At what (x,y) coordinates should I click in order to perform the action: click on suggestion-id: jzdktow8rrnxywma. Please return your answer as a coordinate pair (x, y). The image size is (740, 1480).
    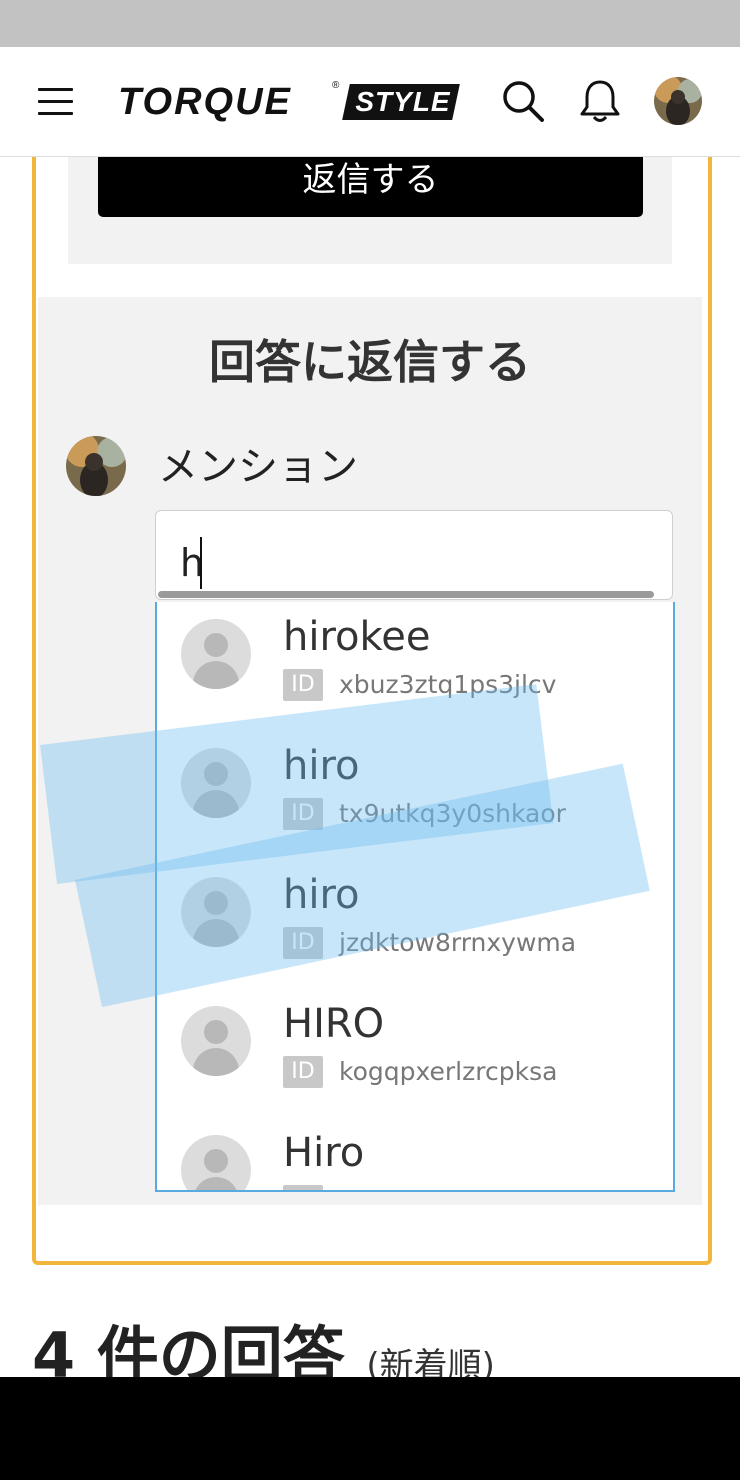
    Looking at the image, I should click on (458, 942).